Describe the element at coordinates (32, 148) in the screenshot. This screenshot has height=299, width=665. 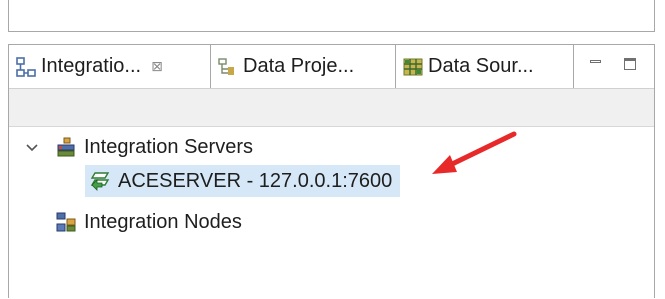
I see `expand-chevron-icon` at that location.